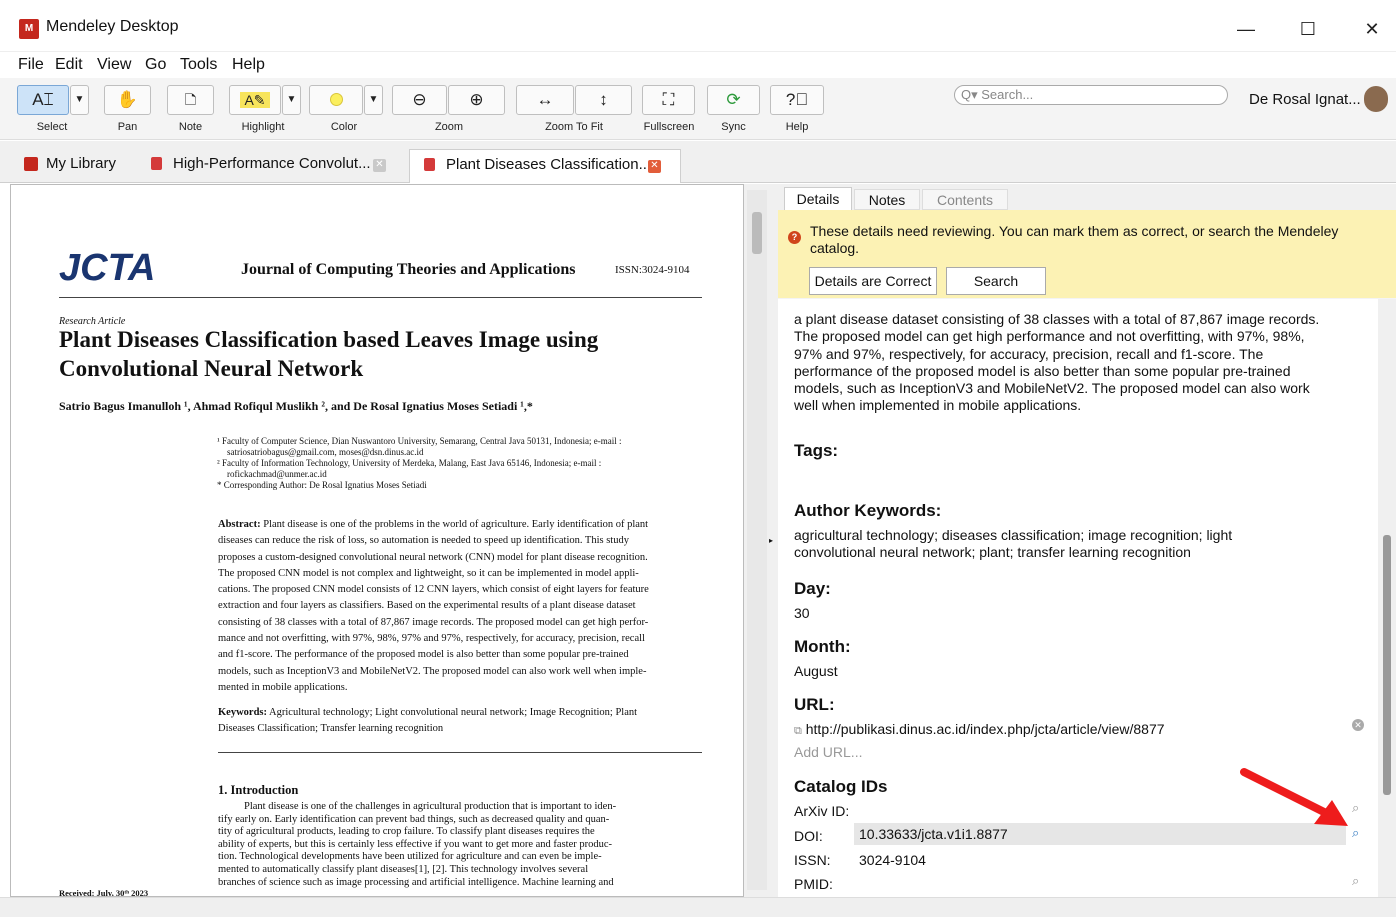 The width and height of the screenshot is (1396, 917). I want to click on menu-file: File, so click(31, 65).